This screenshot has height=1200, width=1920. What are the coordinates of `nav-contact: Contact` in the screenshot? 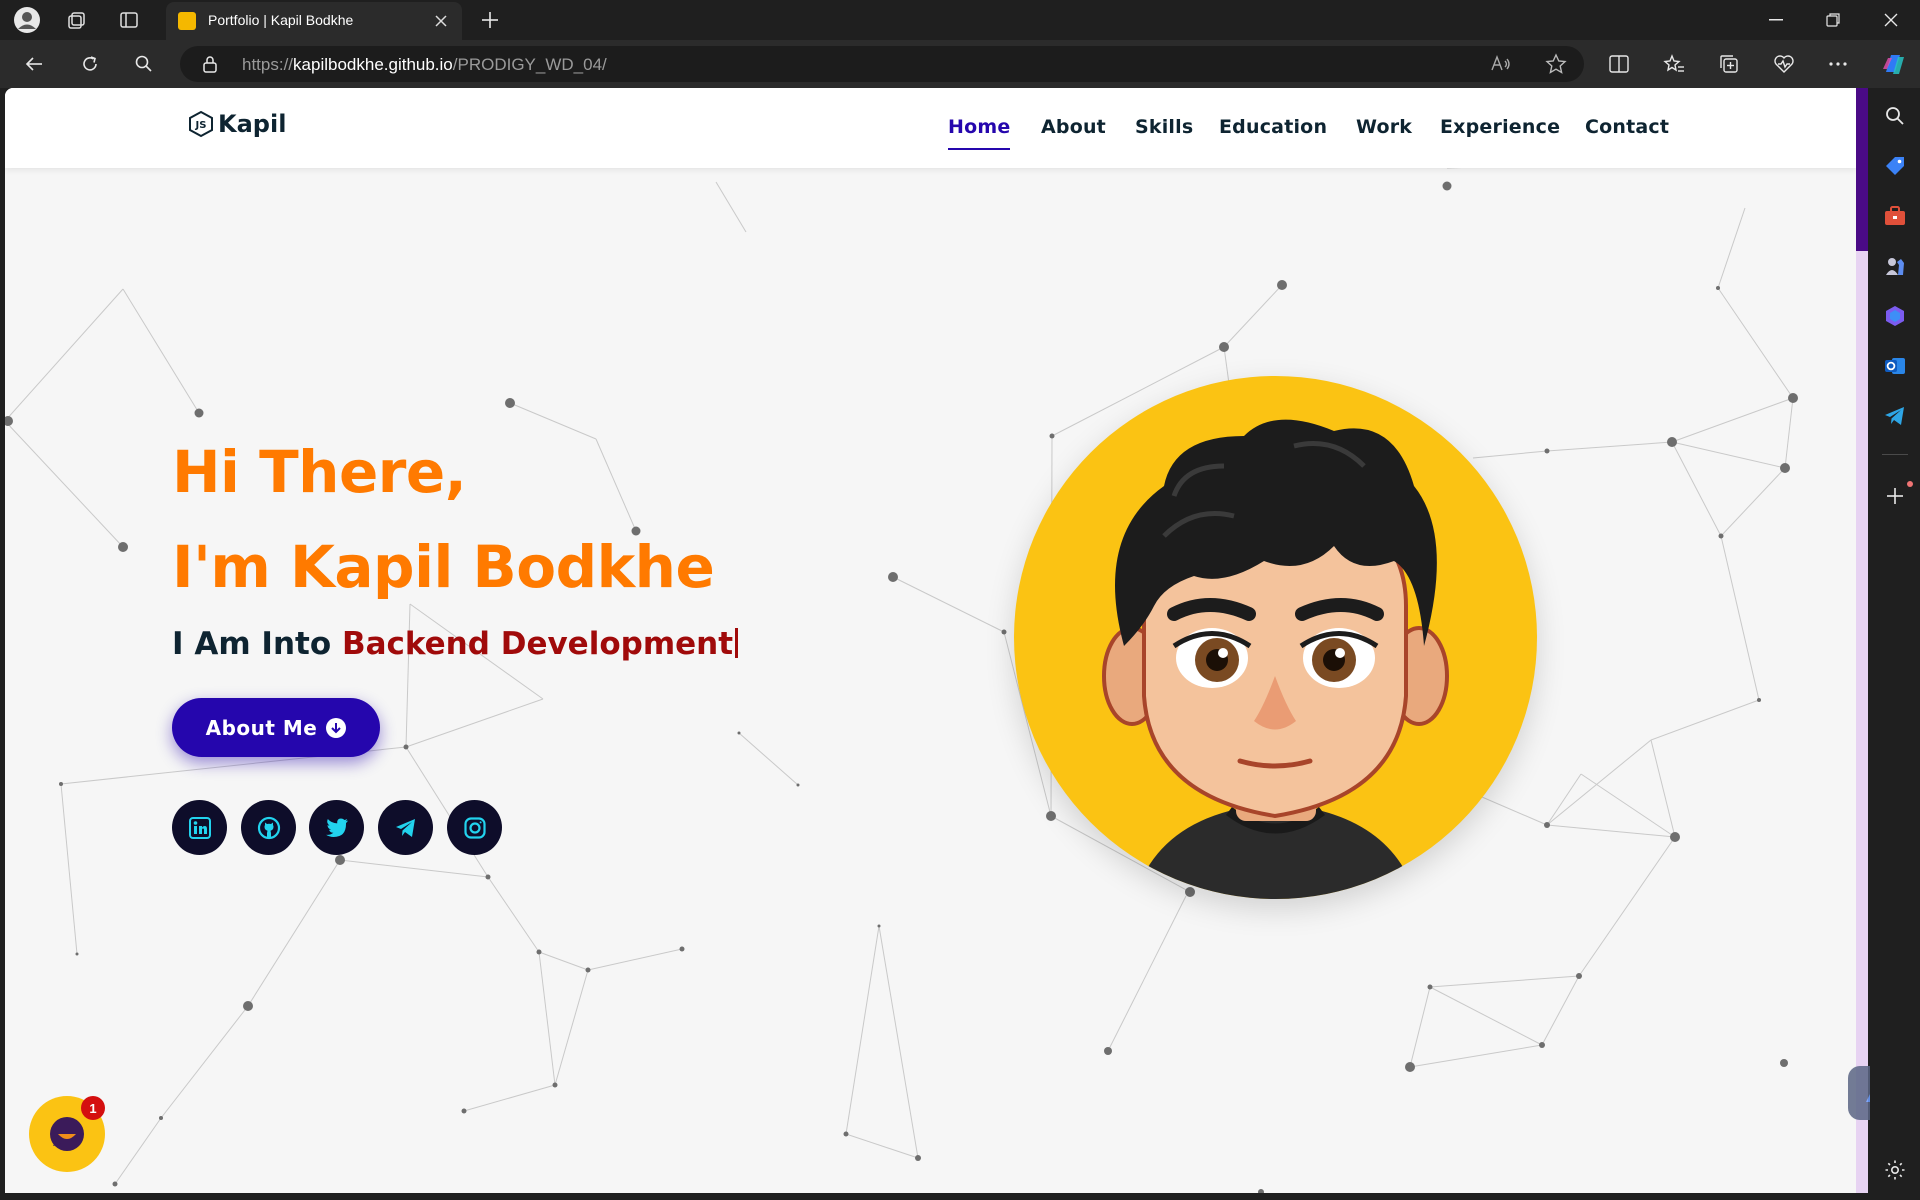 It's located at (1627, 127).